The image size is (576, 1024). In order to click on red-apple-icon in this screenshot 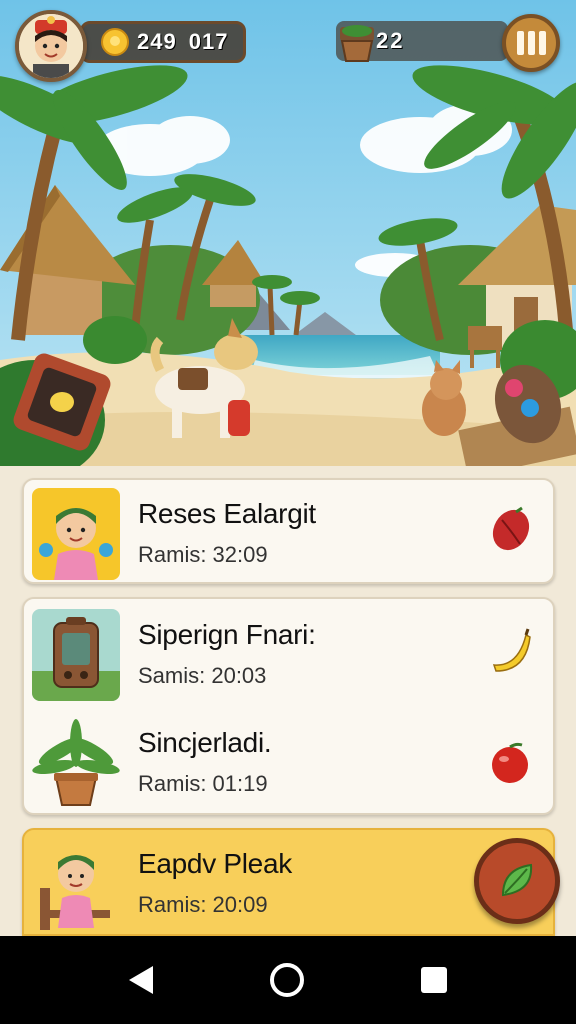, I will do `click(510, 762)`.